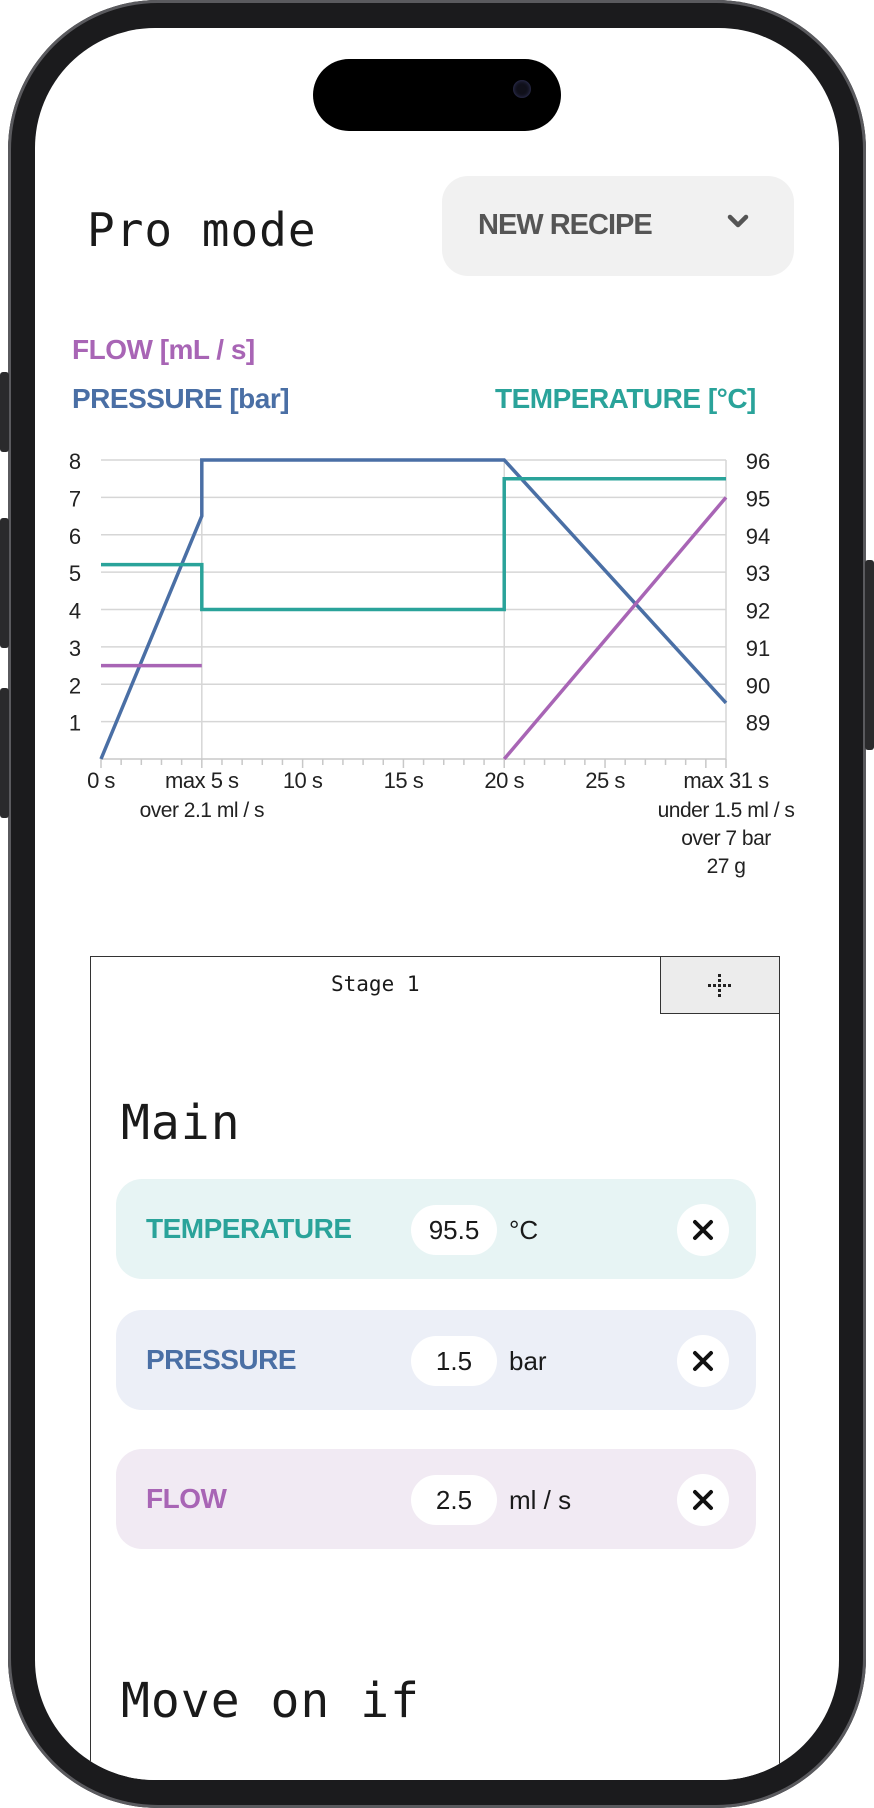 The image size is (874, 1808). I want to click on x-tick-label: 15 s, so click(404, 780).